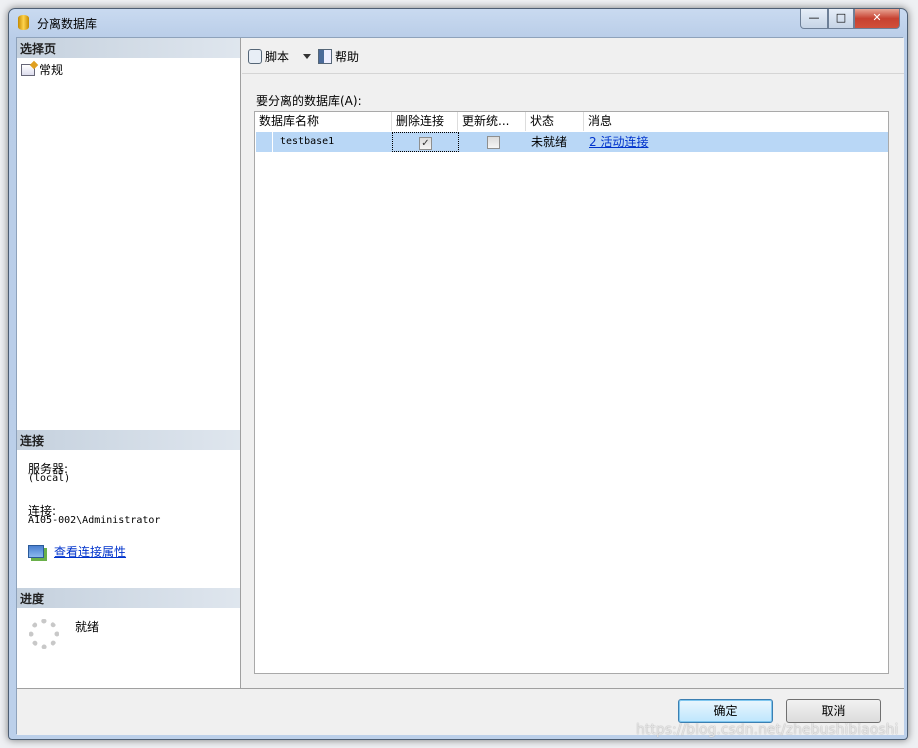  What do you see at coordinates (833, 711) in the screenshot?
I see `cancel-button: 取消` at bounding box center [833, 711].